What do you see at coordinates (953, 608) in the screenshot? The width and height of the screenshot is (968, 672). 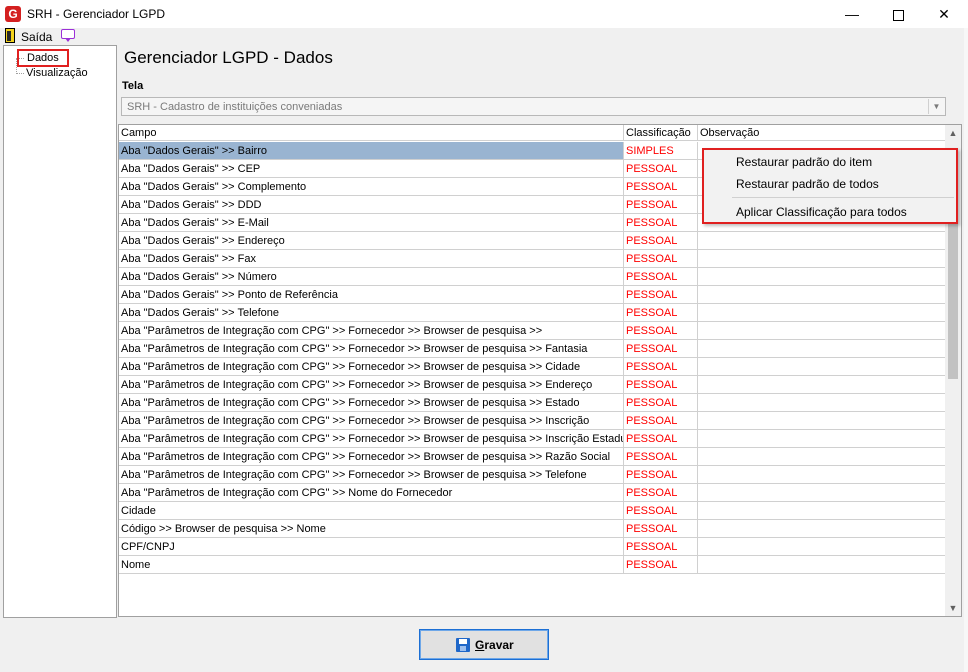 I see `scroll-down-icon: ▼` at bounding box center [953, 608].